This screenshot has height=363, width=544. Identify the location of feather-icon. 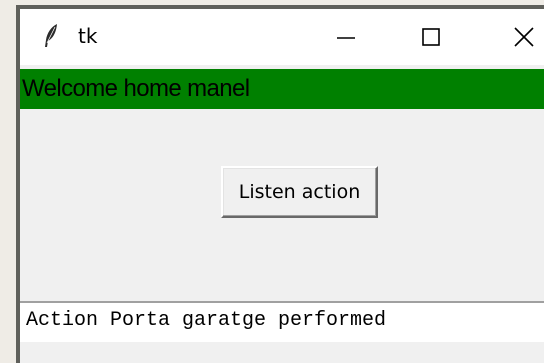
(51, 36).